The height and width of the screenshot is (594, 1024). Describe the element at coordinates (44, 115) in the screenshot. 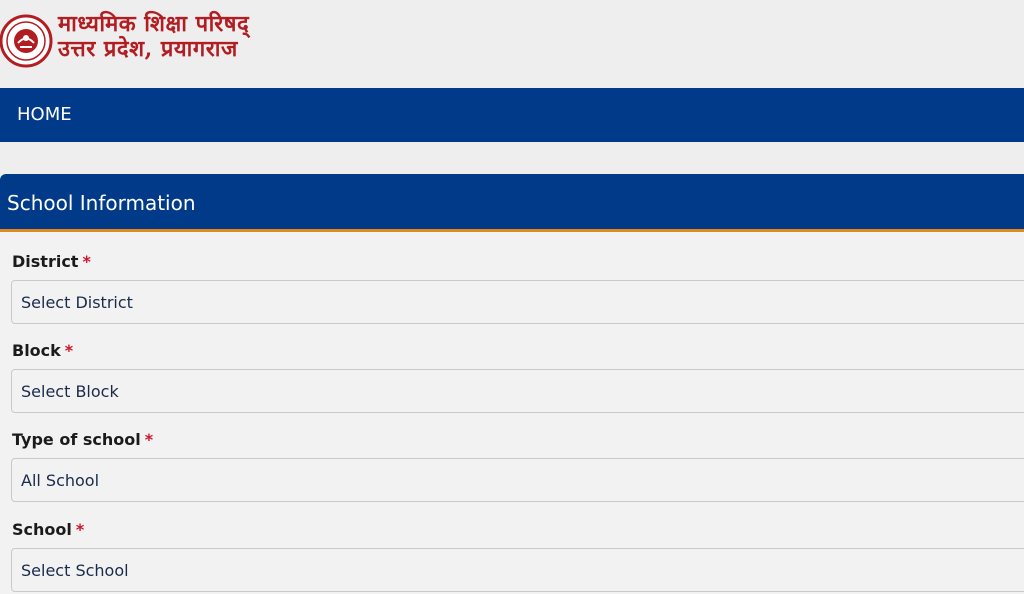

I see `nav-home-link: HOME` at that location.